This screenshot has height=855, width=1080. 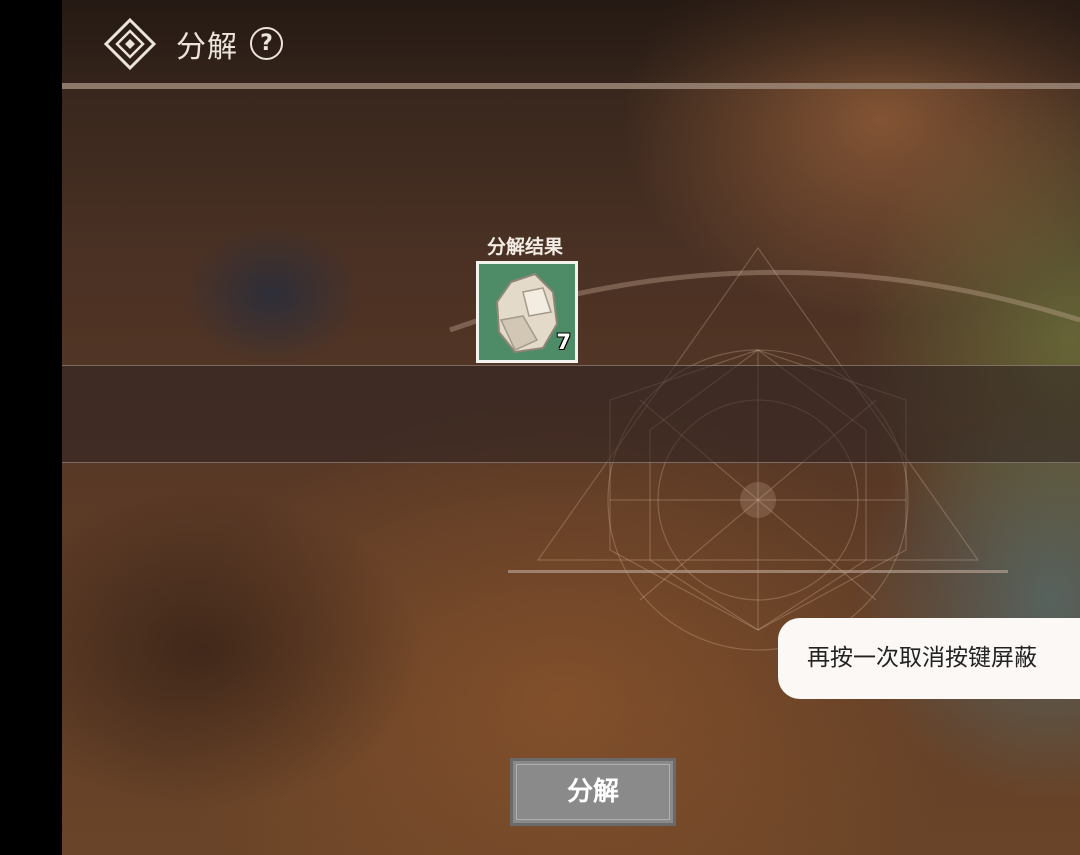 What do you see at coordinates (130, 44) in the screenshot?
I see `diamond-menu-icon` at bounding box center [130, 44].